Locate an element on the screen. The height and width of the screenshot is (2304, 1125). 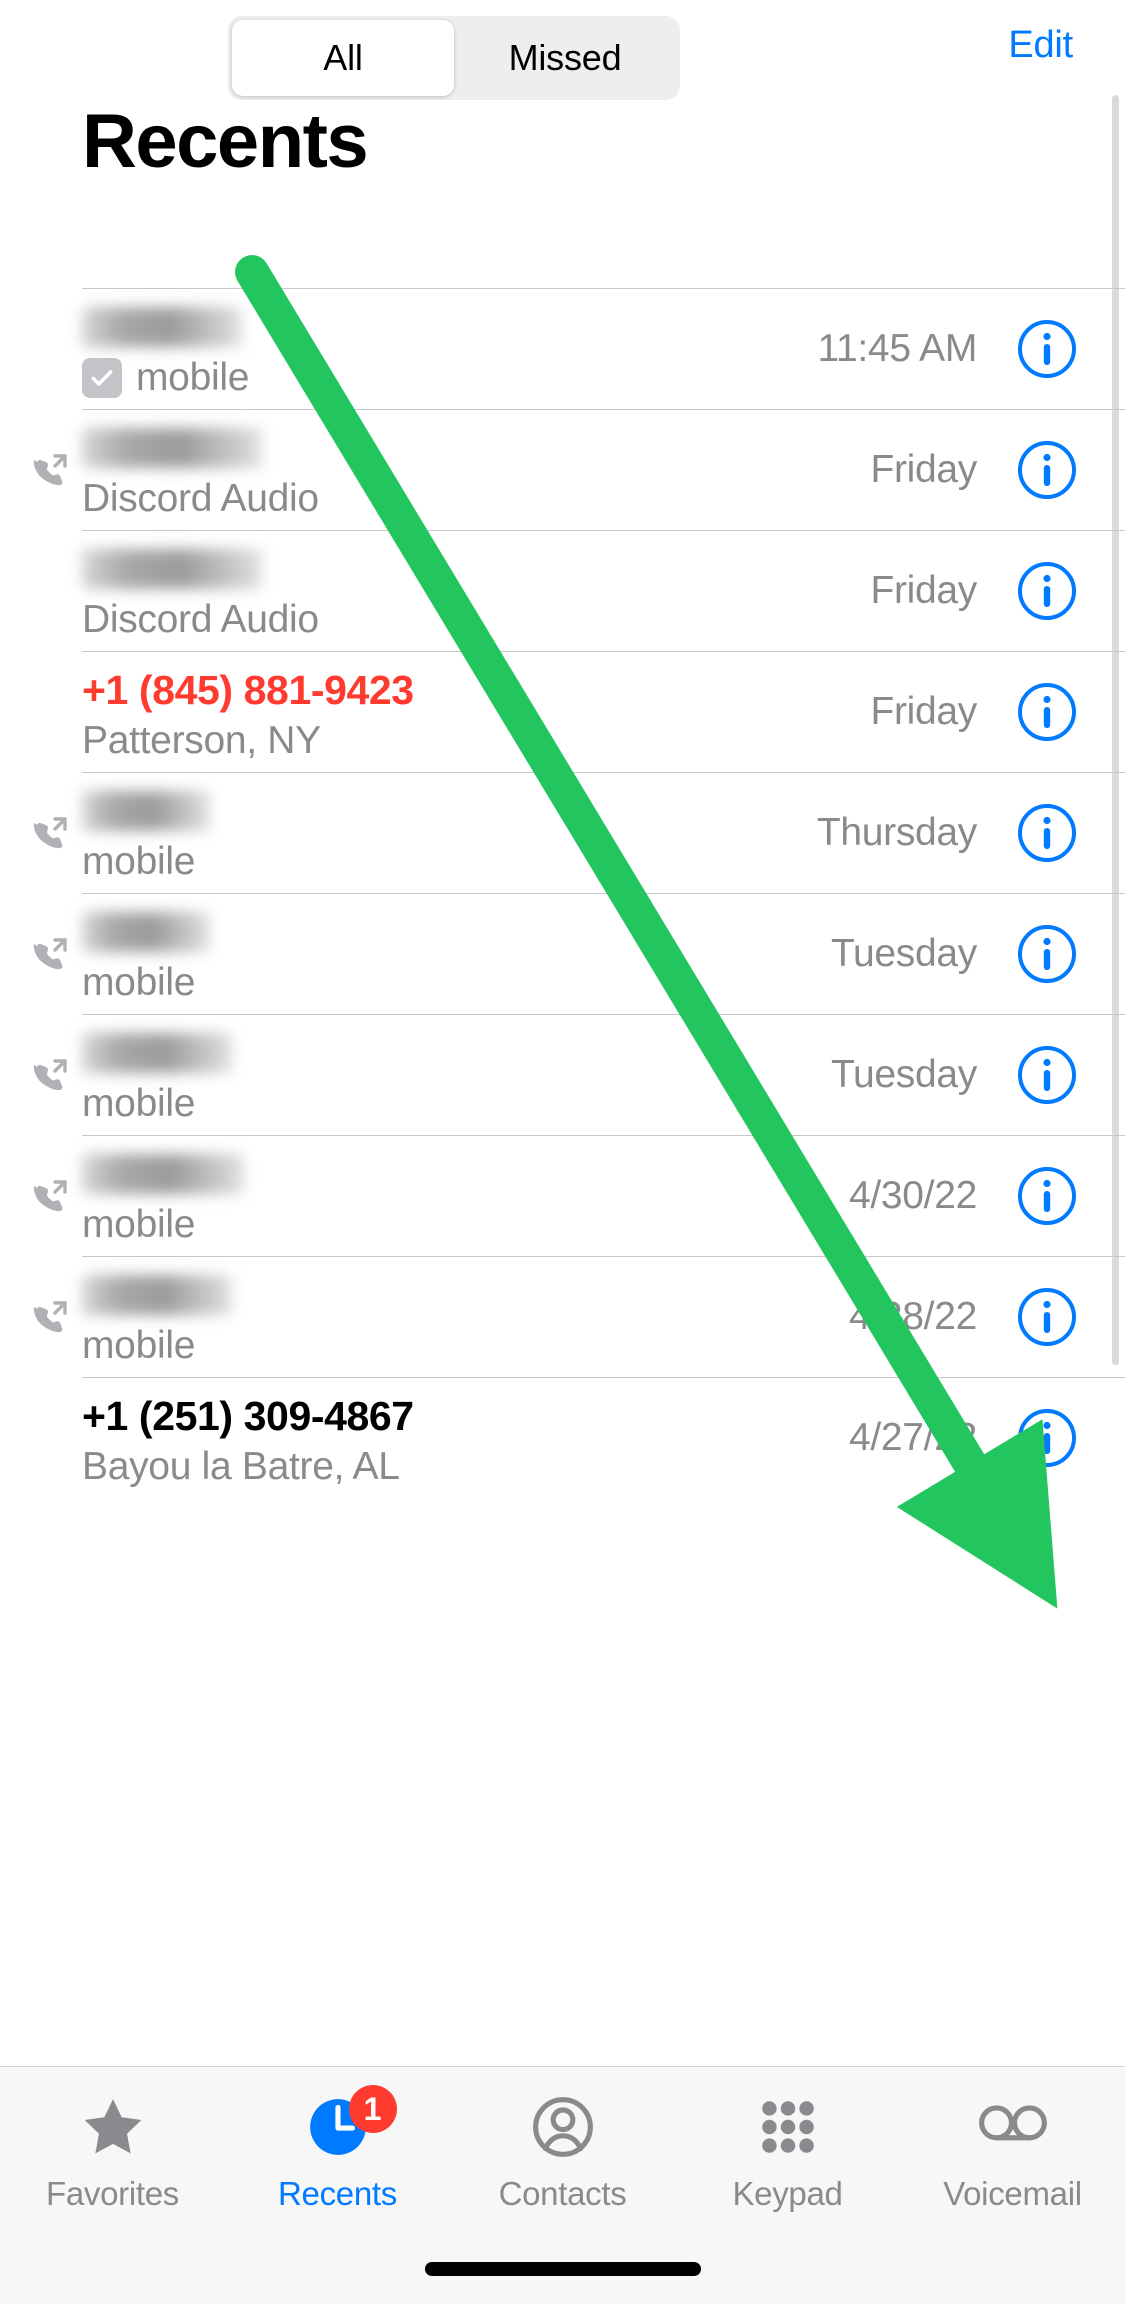
call-list-row: mobile 11:45 AM is located at coordinates (562, 348).